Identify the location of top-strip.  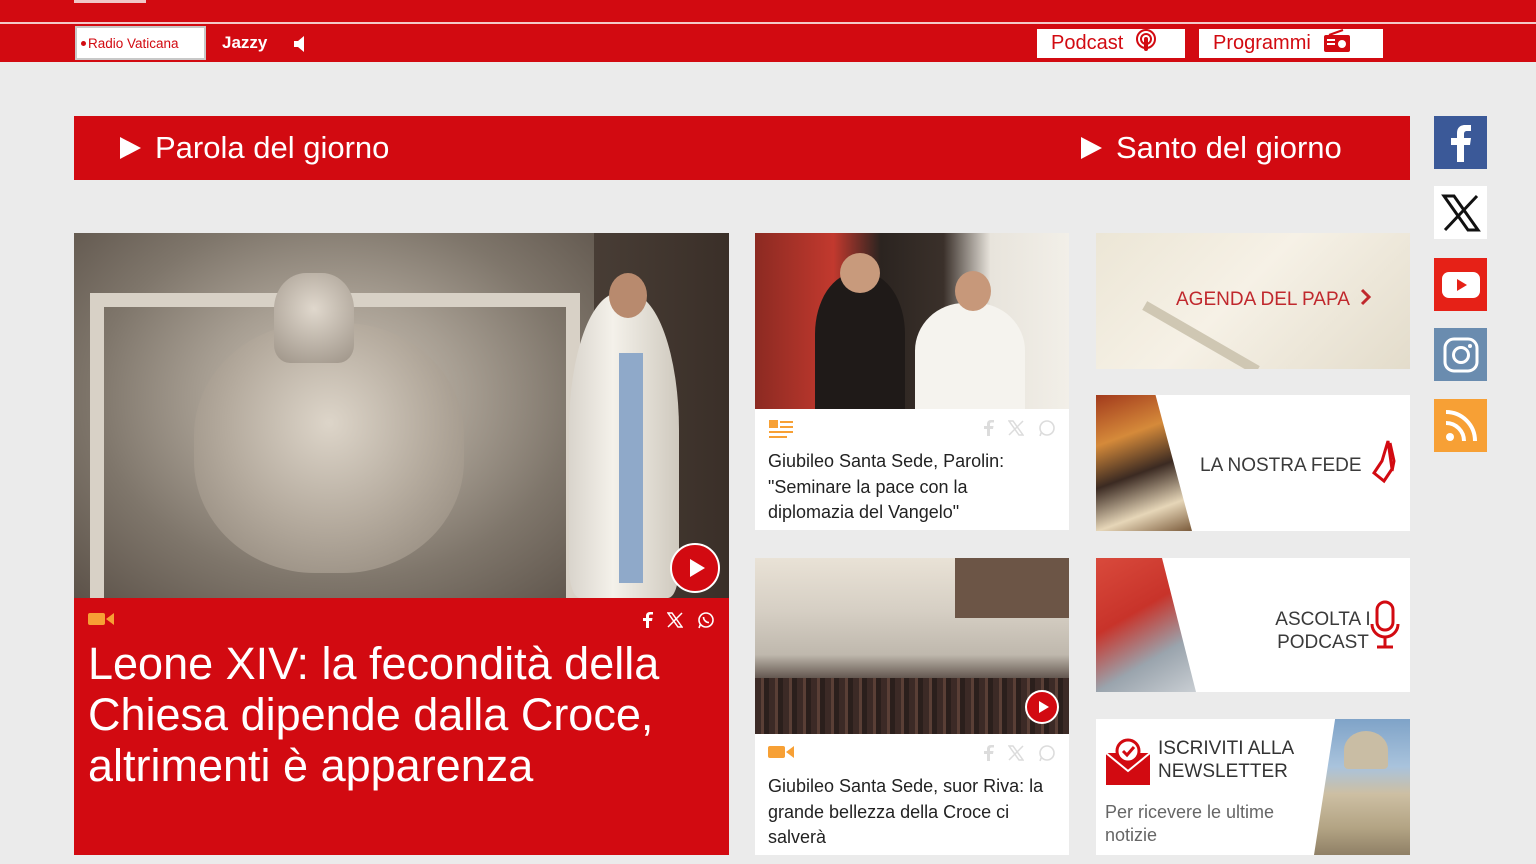
(768, 11).